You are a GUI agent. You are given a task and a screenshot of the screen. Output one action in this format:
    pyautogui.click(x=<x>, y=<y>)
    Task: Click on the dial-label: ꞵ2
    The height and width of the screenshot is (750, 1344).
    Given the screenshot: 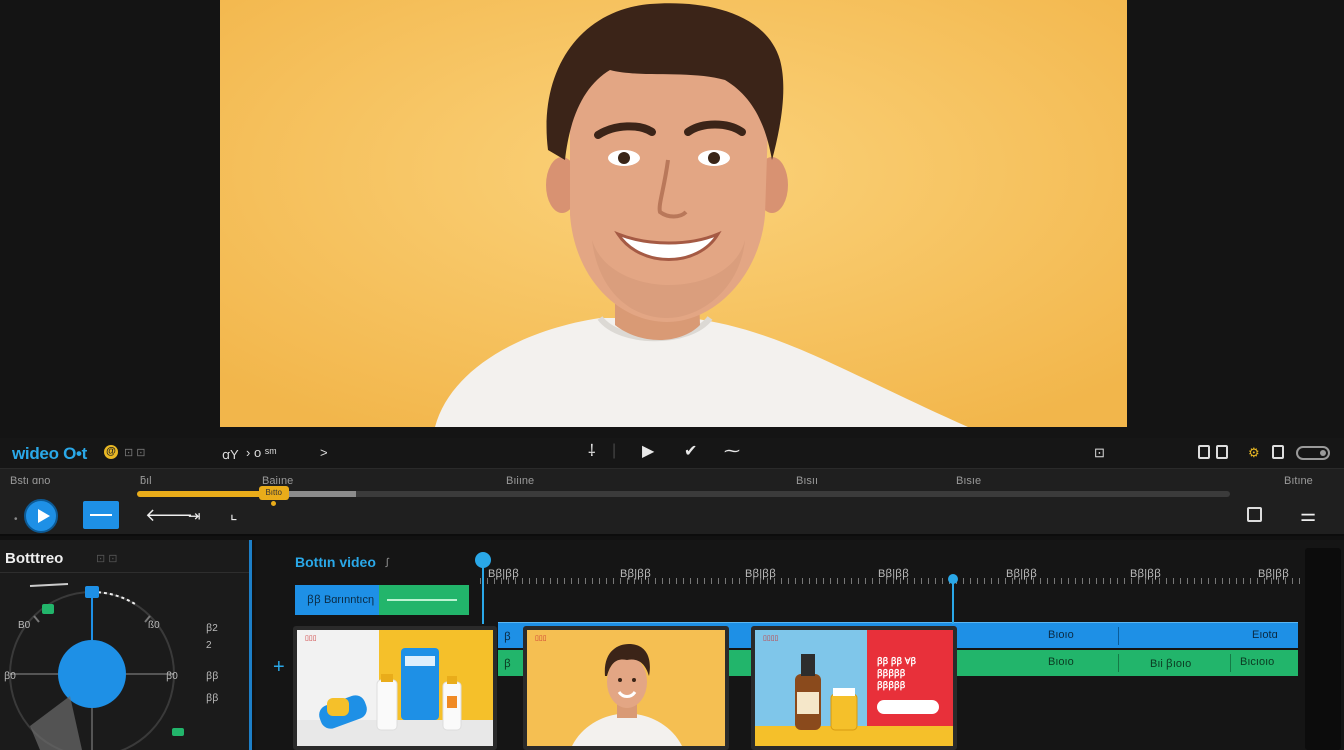 What is the action you would take?
    pyautogui.click(x=212, y=628)
    